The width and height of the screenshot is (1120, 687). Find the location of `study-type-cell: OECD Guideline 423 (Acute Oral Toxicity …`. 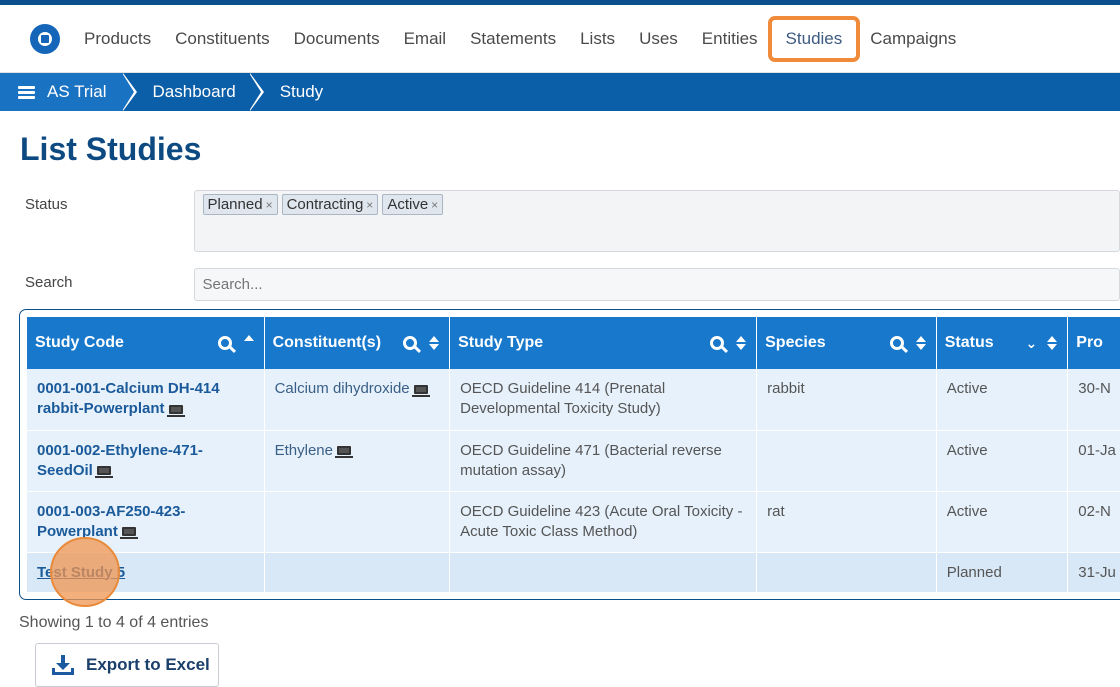

study-type-cell: OECD Guideline 423 (Acute Oral Toxicity … is located at coordinates (603, 521).